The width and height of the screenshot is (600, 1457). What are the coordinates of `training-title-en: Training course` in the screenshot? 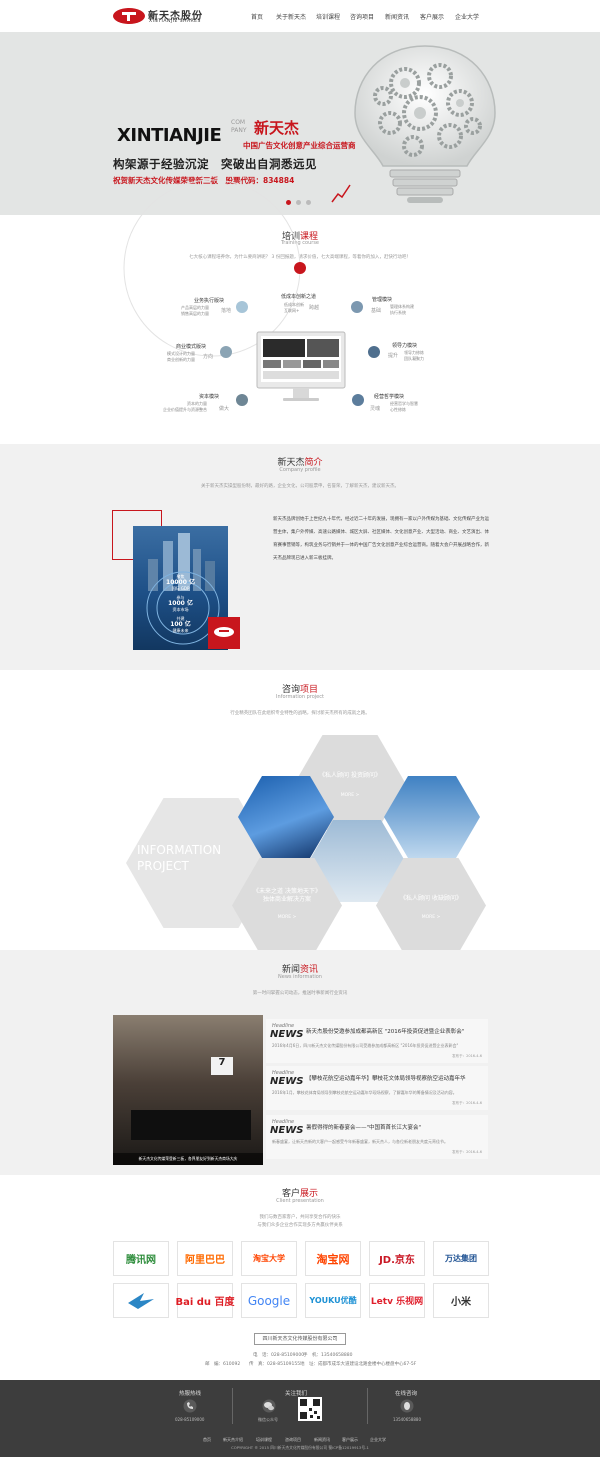 It's located at (300, 243).